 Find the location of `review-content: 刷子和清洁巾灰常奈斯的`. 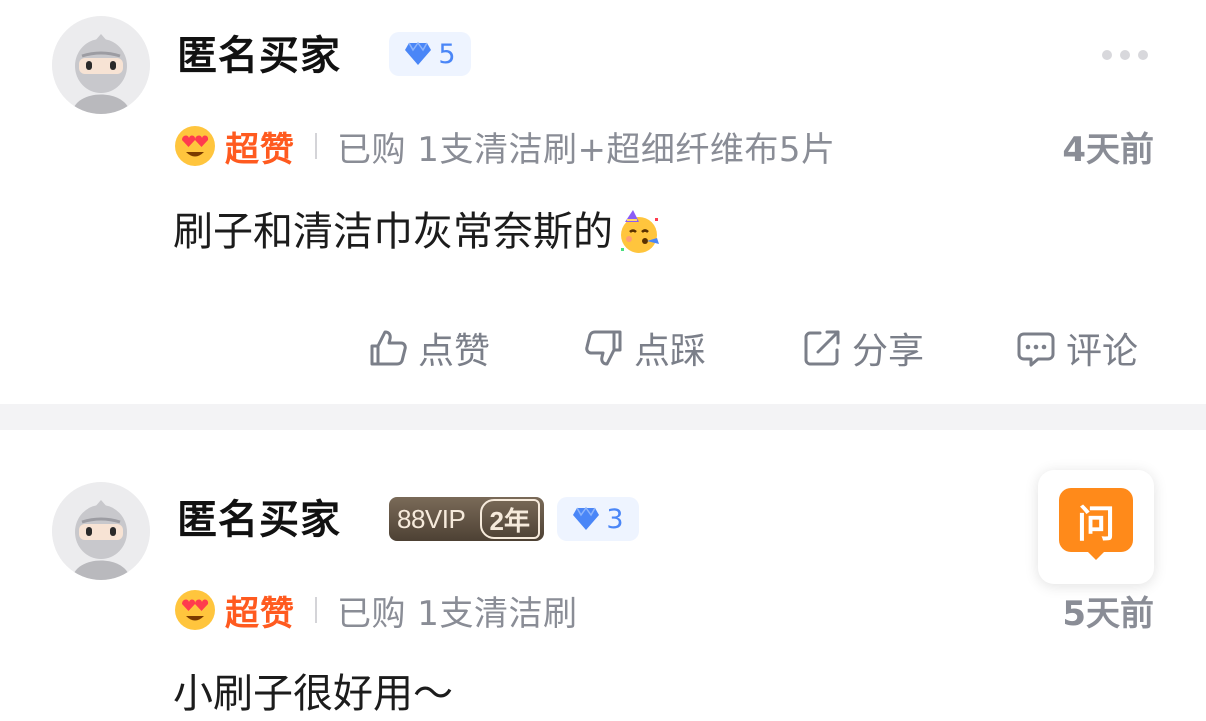

review-content: 刷子和清洁巾灰常奈斯的 is located at coordinates (418, 232).